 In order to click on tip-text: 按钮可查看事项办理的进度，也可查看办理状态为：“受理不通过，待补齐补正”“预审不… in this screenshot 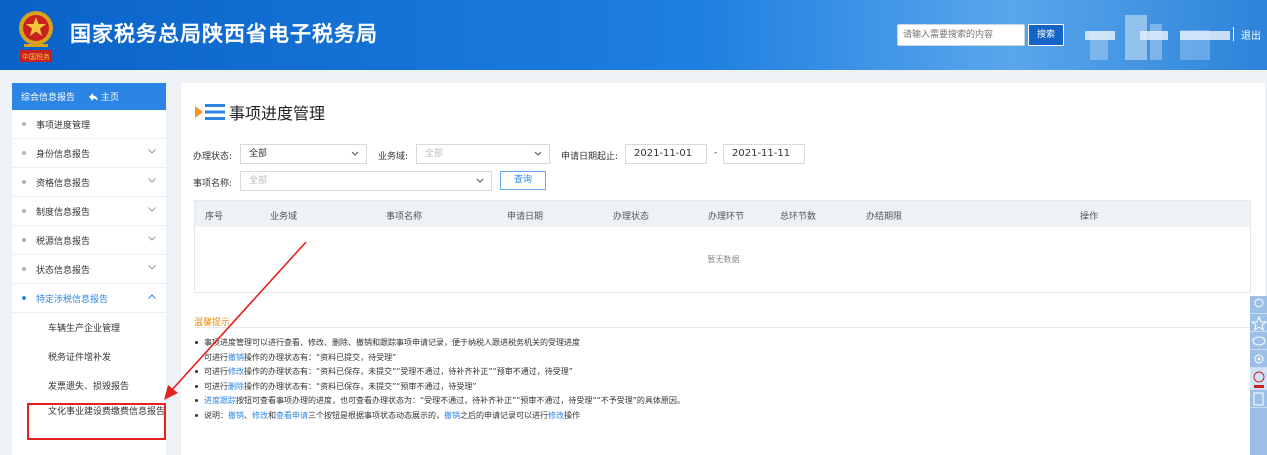, I will do `click(460, 401)`.